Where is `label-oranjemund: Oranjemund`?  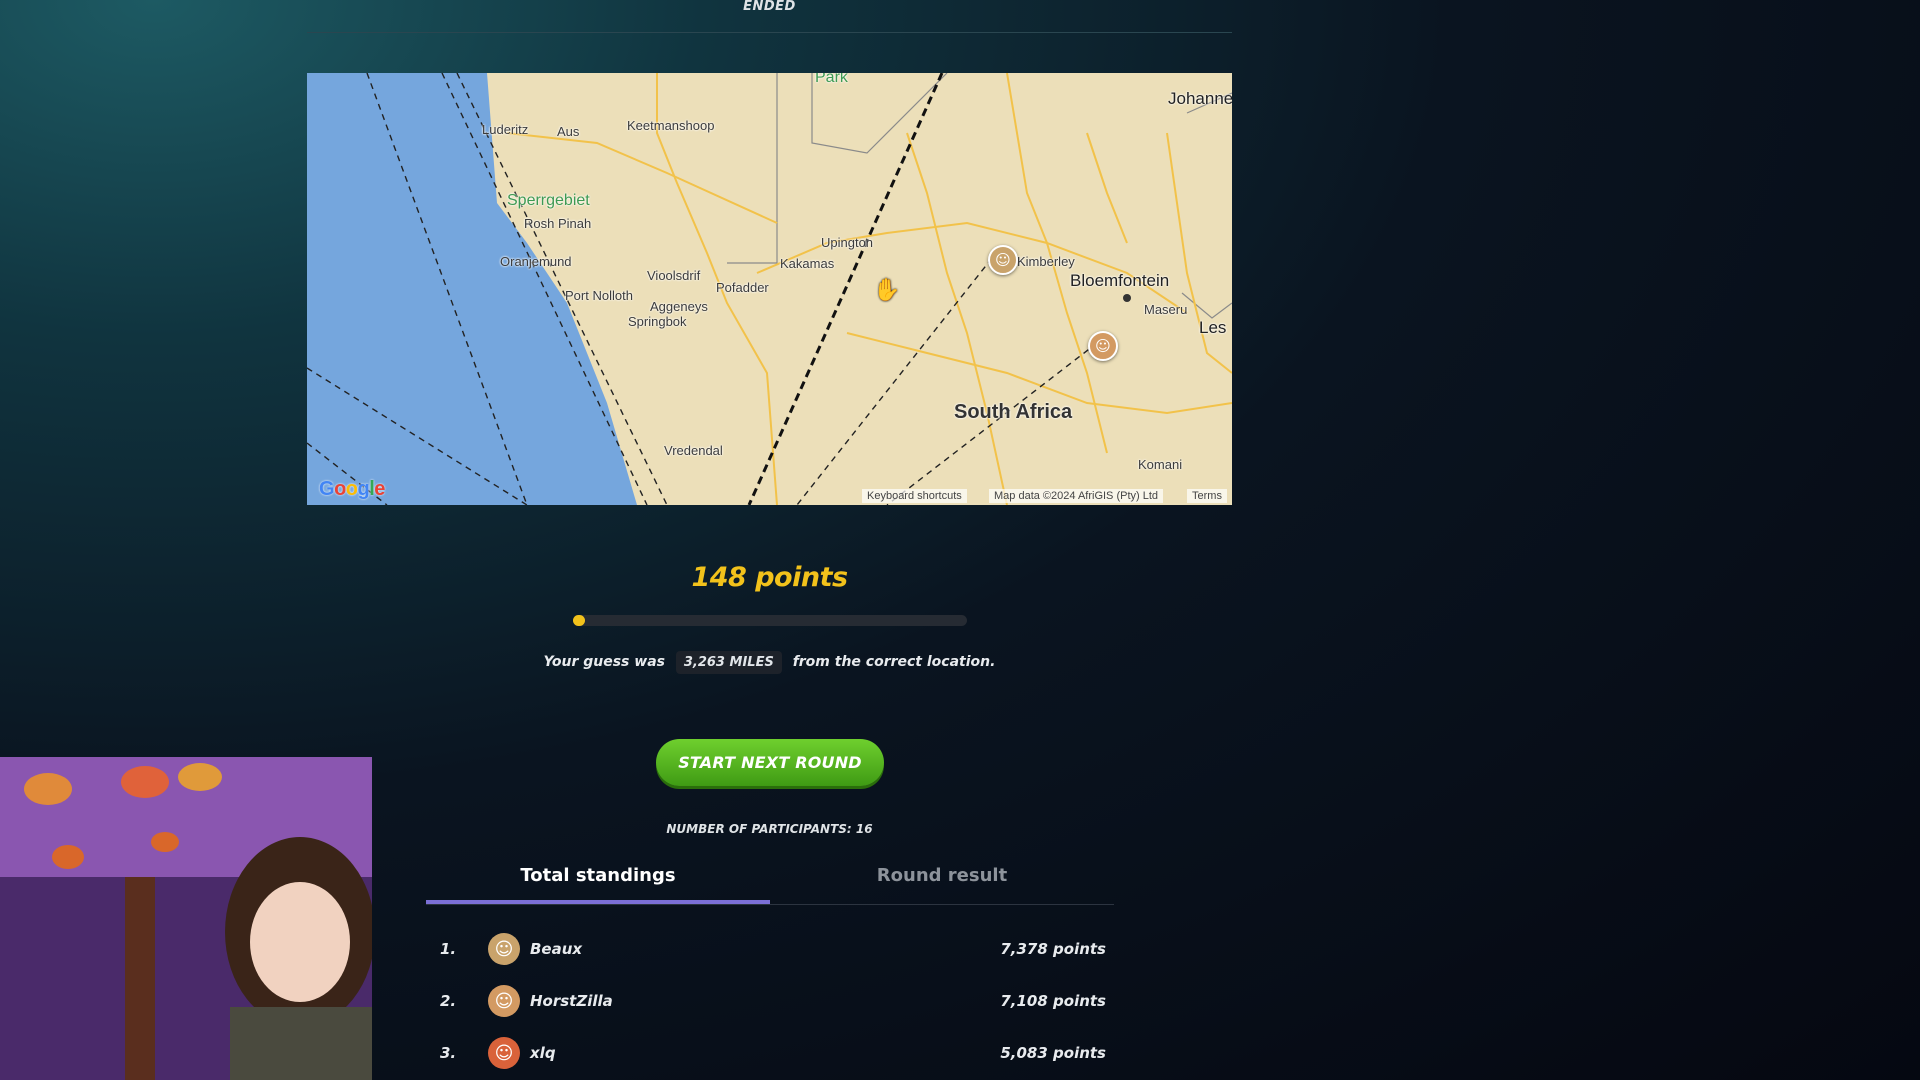 label-oranjemund: Oranjemund is located at coordinates (536, 261).